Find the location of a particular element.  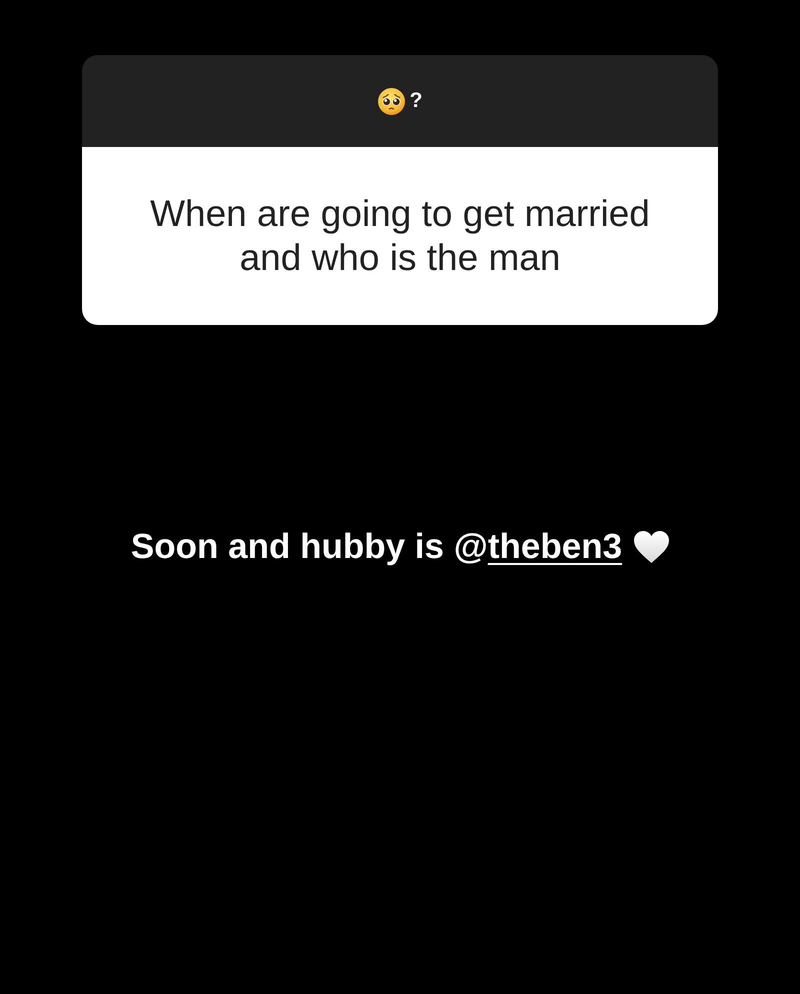

heart-icon is located at coordinates (652, 547).